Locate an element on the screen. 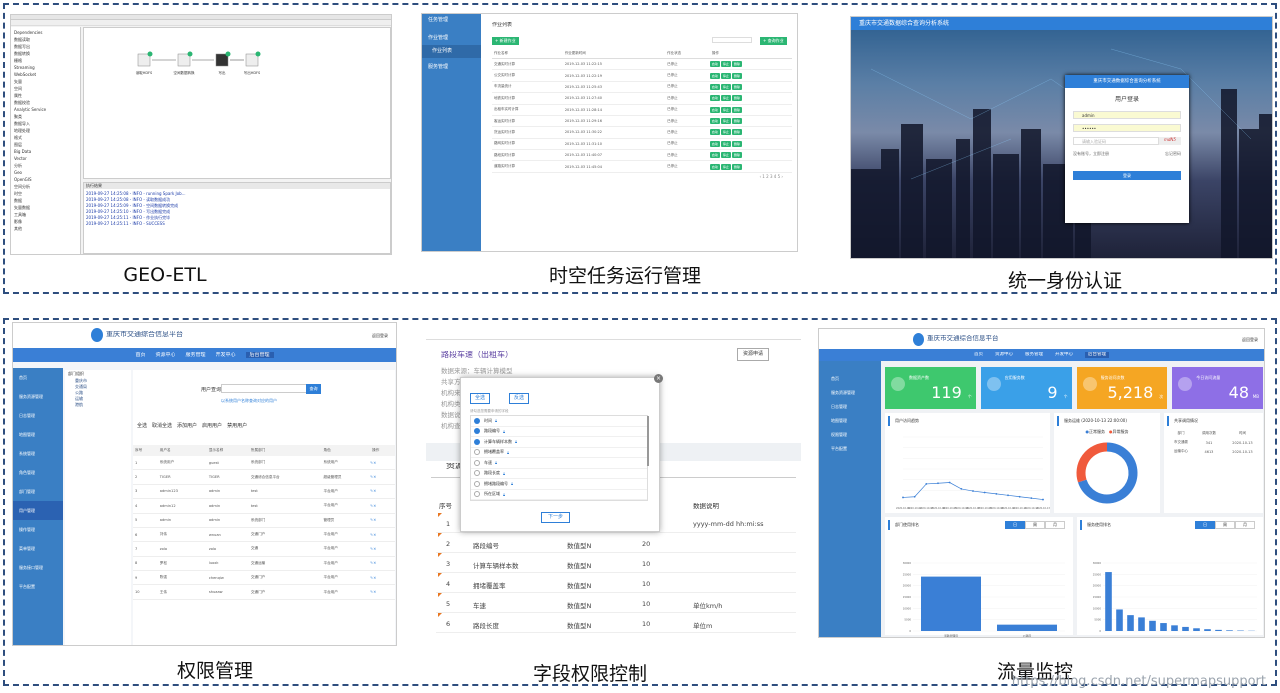  auth-captcha-image: mdN5 is located at coordinates (1170, 141).